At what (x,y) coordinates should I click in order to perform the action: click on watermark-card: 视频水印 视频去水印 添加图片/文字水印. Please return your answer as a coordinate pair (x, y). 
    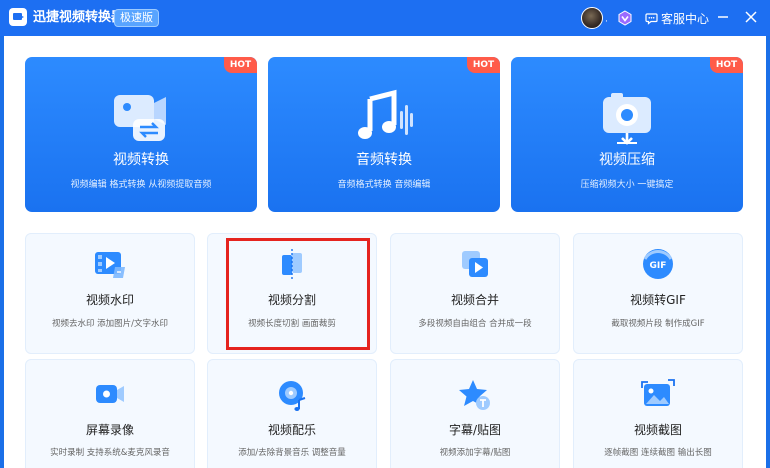
    Looking at the image, I should click on (110, 293).